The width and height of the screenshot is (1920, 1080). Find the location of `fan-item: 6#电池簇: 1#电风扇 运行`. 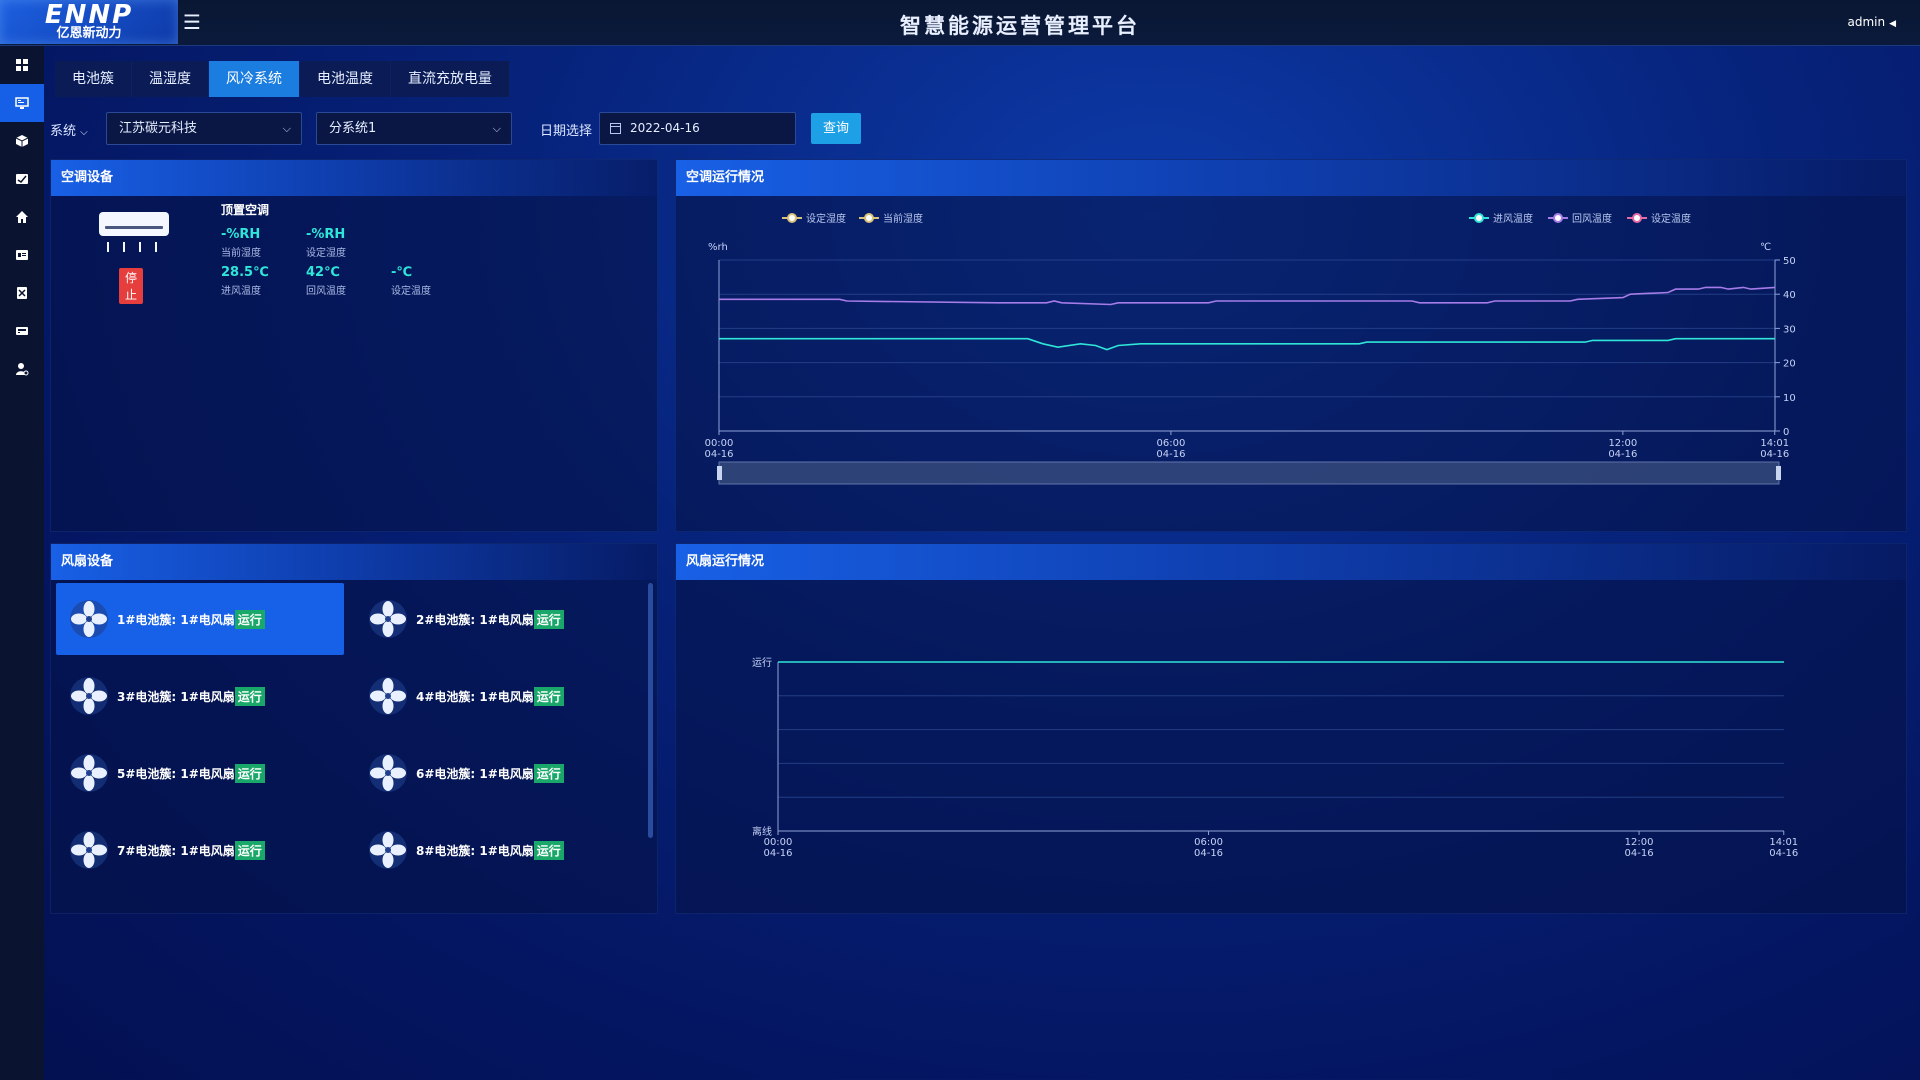

fan-item: 6#电池簇: 1#电风扇 运行 is located at coordinates (499, 773).